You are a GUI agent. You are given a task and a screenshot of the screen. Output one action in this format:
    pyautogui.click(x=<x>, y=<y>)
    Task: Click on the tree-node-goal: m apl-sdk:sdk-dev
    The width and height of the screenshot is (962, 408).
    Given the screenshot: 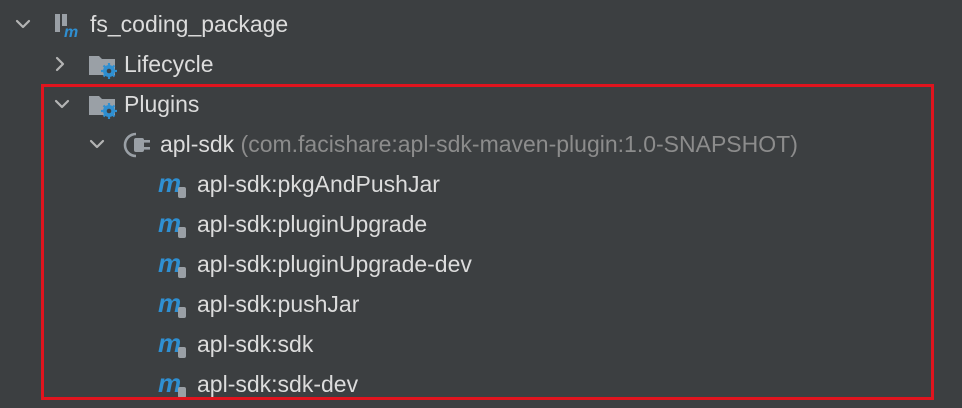 What is the action you would take?
    pyautogui.click(x=481, y=384)
    